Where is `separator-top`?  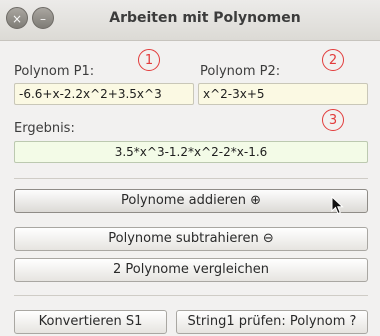 separator-top is located at coordinates (191, 178).